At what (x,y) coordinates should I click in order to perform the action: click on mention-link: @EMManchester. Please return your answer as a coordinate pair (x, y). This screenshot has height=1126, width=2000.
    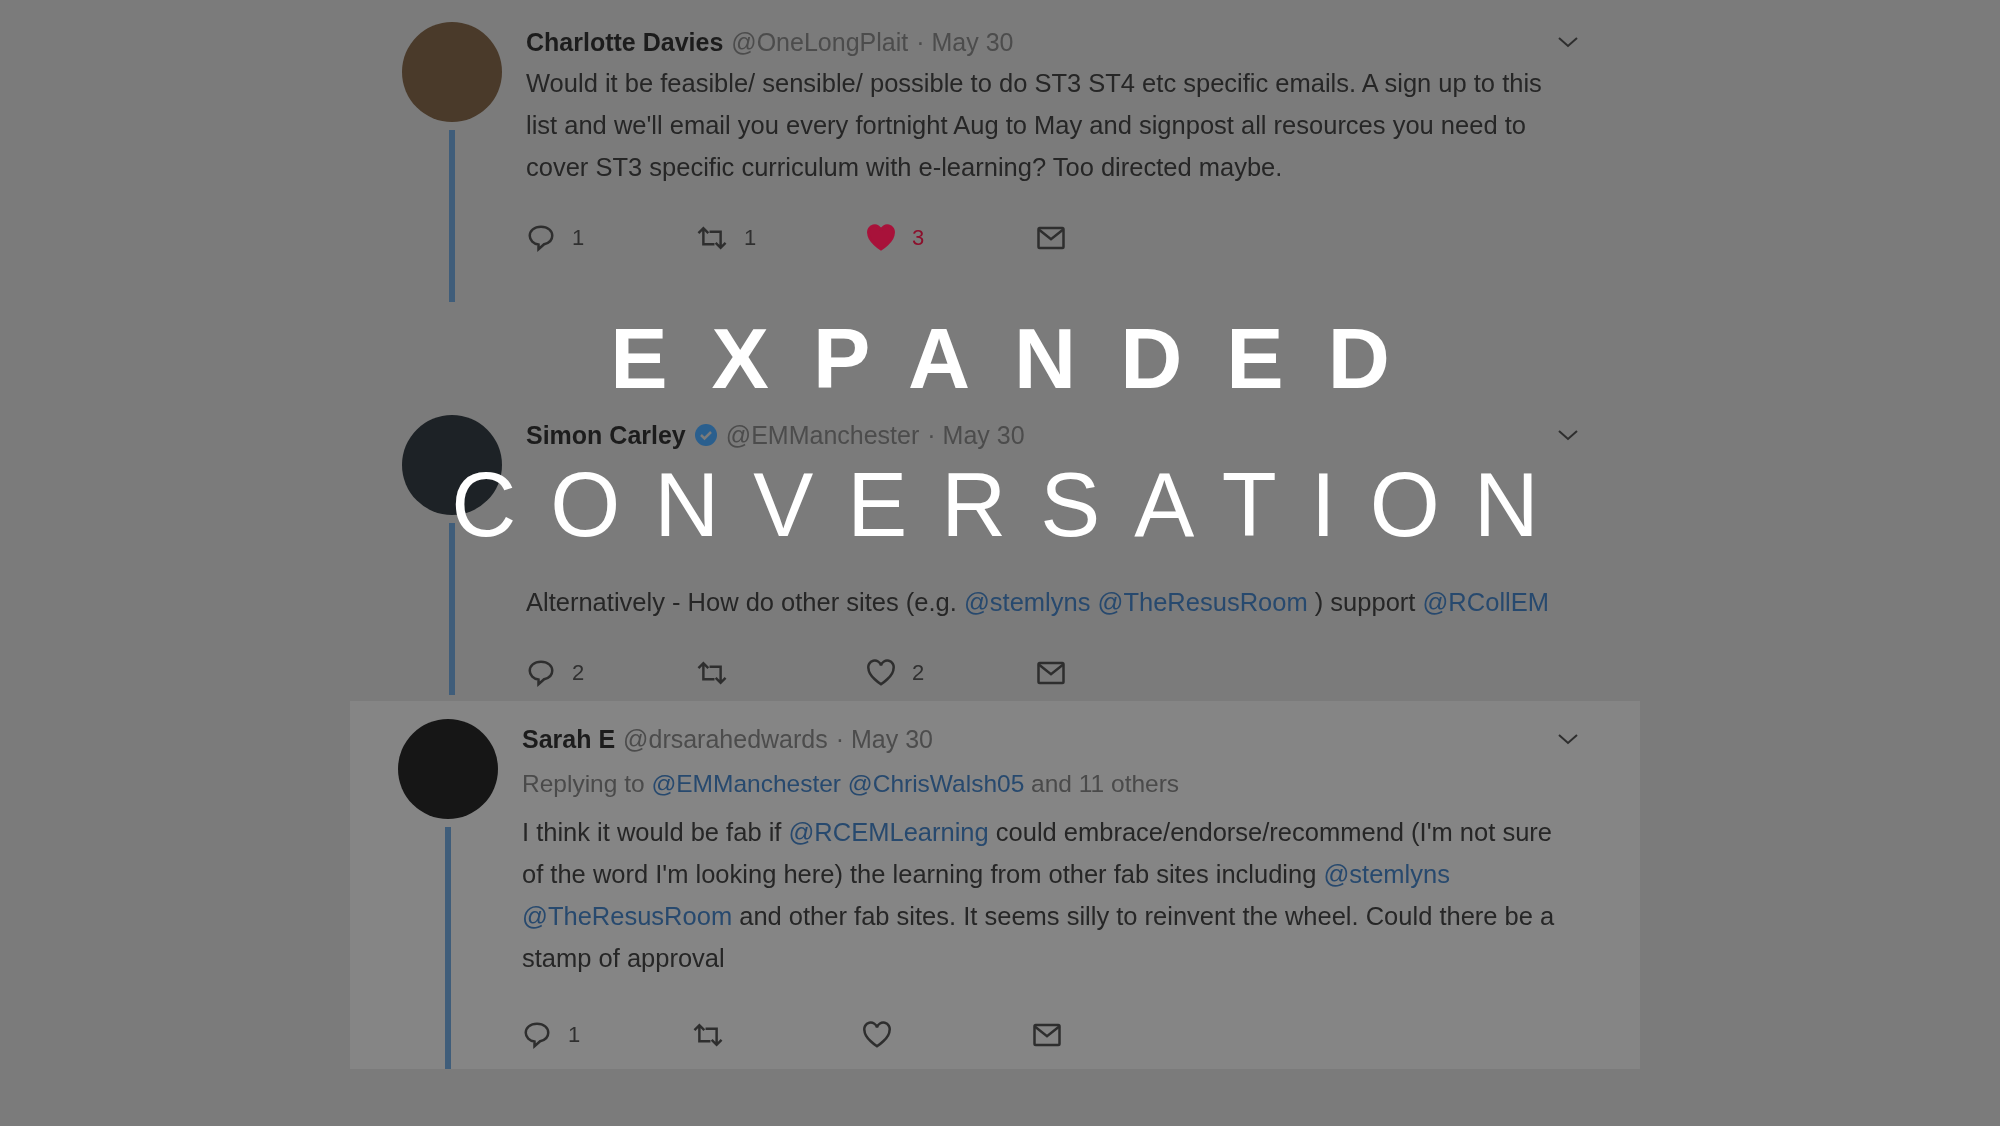
    Looking at the image, I should click on (746, 783).